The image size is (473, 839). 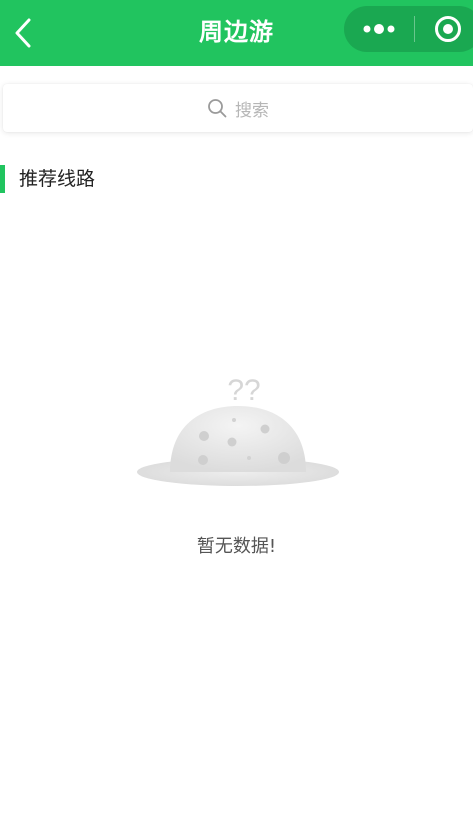 What do you see at coordinates (236, 546) in the screenshot?
I see `empty-message: 暂无数据!` at bounding box center [236, 546].